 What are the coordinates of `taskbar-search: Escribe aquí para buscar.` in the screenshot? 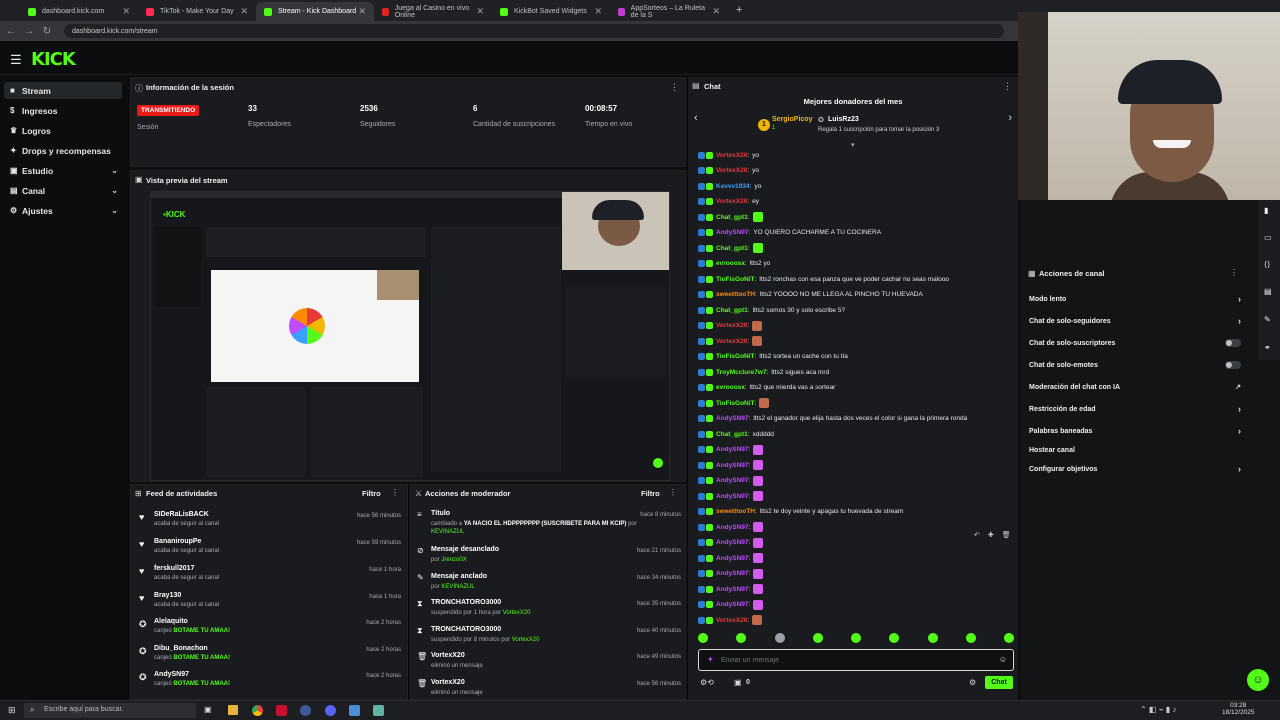 It's located at (110, 710).